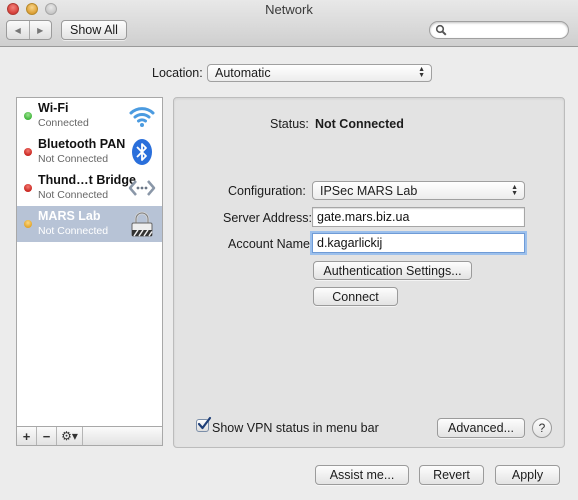 Image resolution: width=578 pixels, height=500 pixels. Describe the element at coordinates (289, 23) in the screenshot. I see `window-titlebar: Network ◀ ▶ Show All` at that location.